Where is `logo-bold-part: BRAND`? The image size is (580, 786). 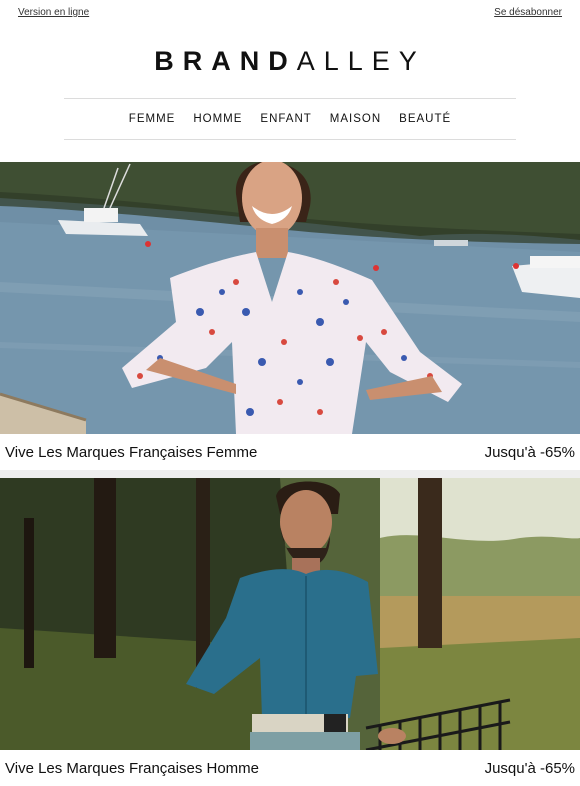
logo-bold-part: BRAND is located at coordinates (225, 61).